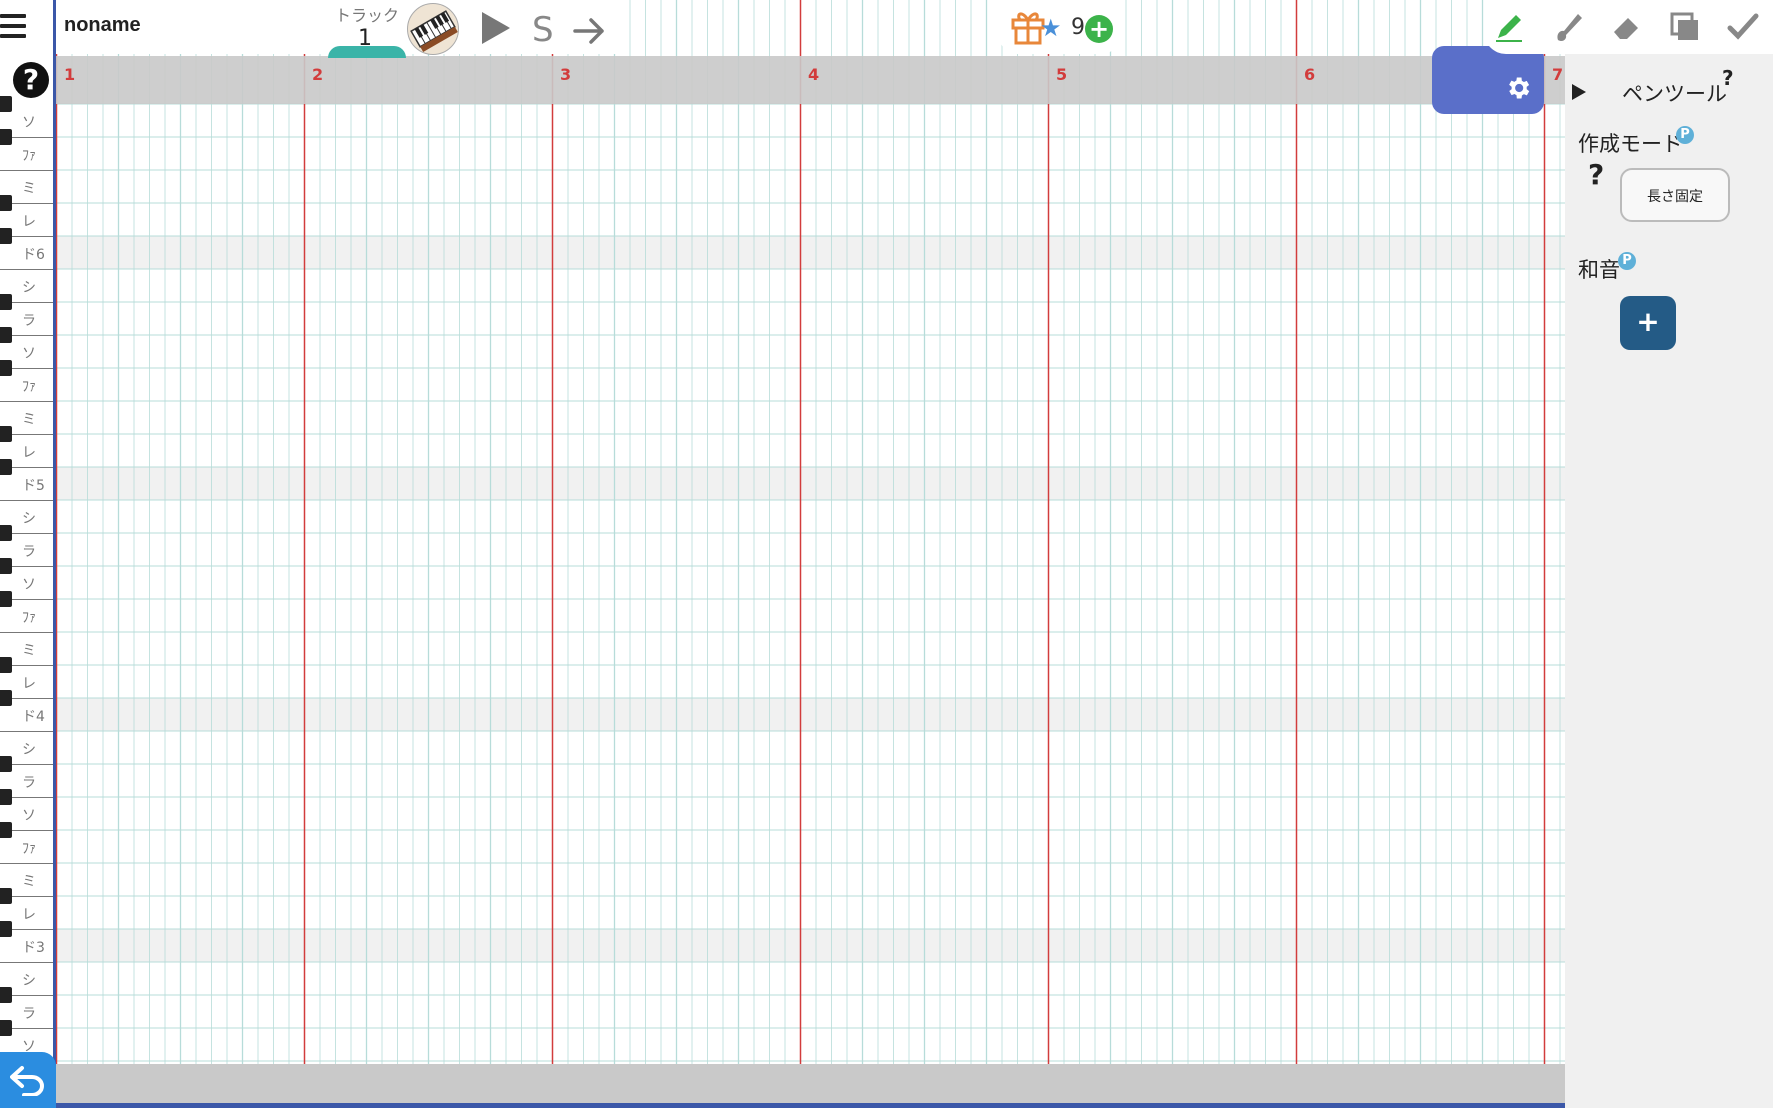  What do you see at coordinates (1078, 27) in the screenshot?
I see `star-count: 9` at bounding box center [1078, 27].